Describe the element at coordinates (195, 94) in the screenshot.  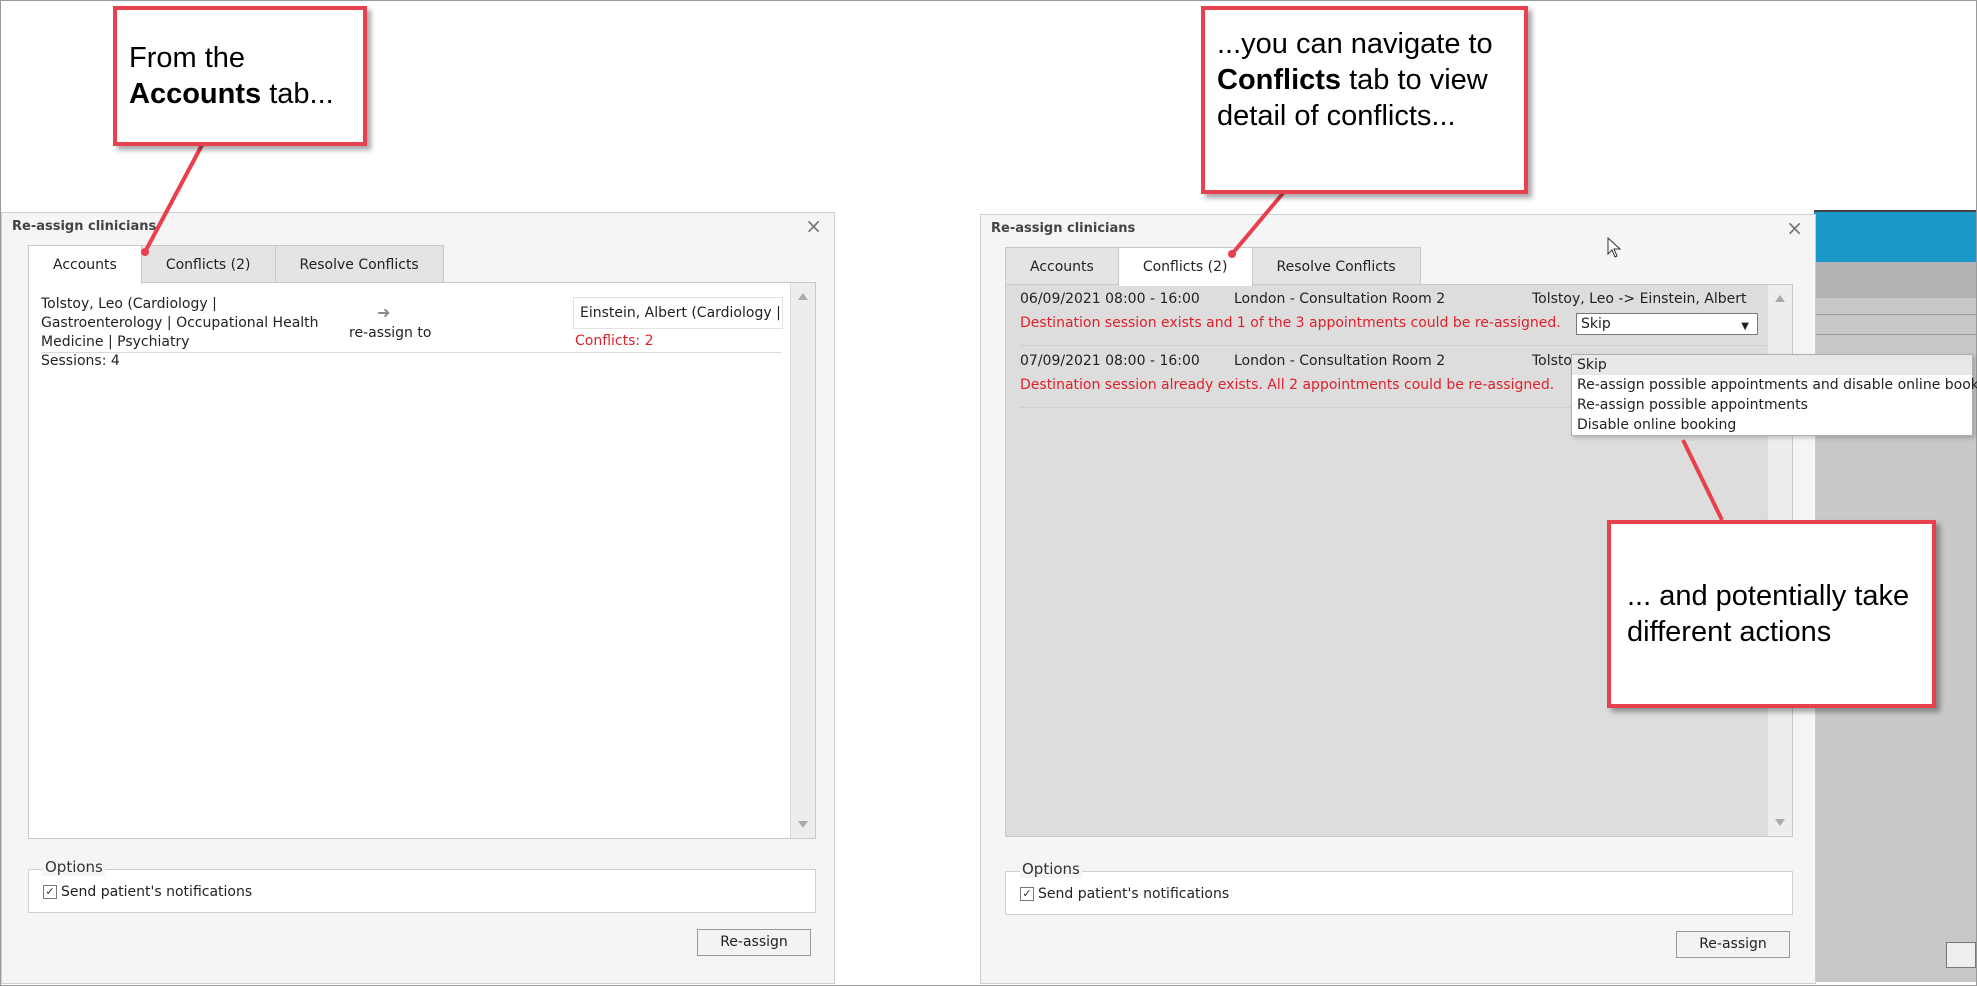
I see `callout-accounts-bold: Accounts` at that location.